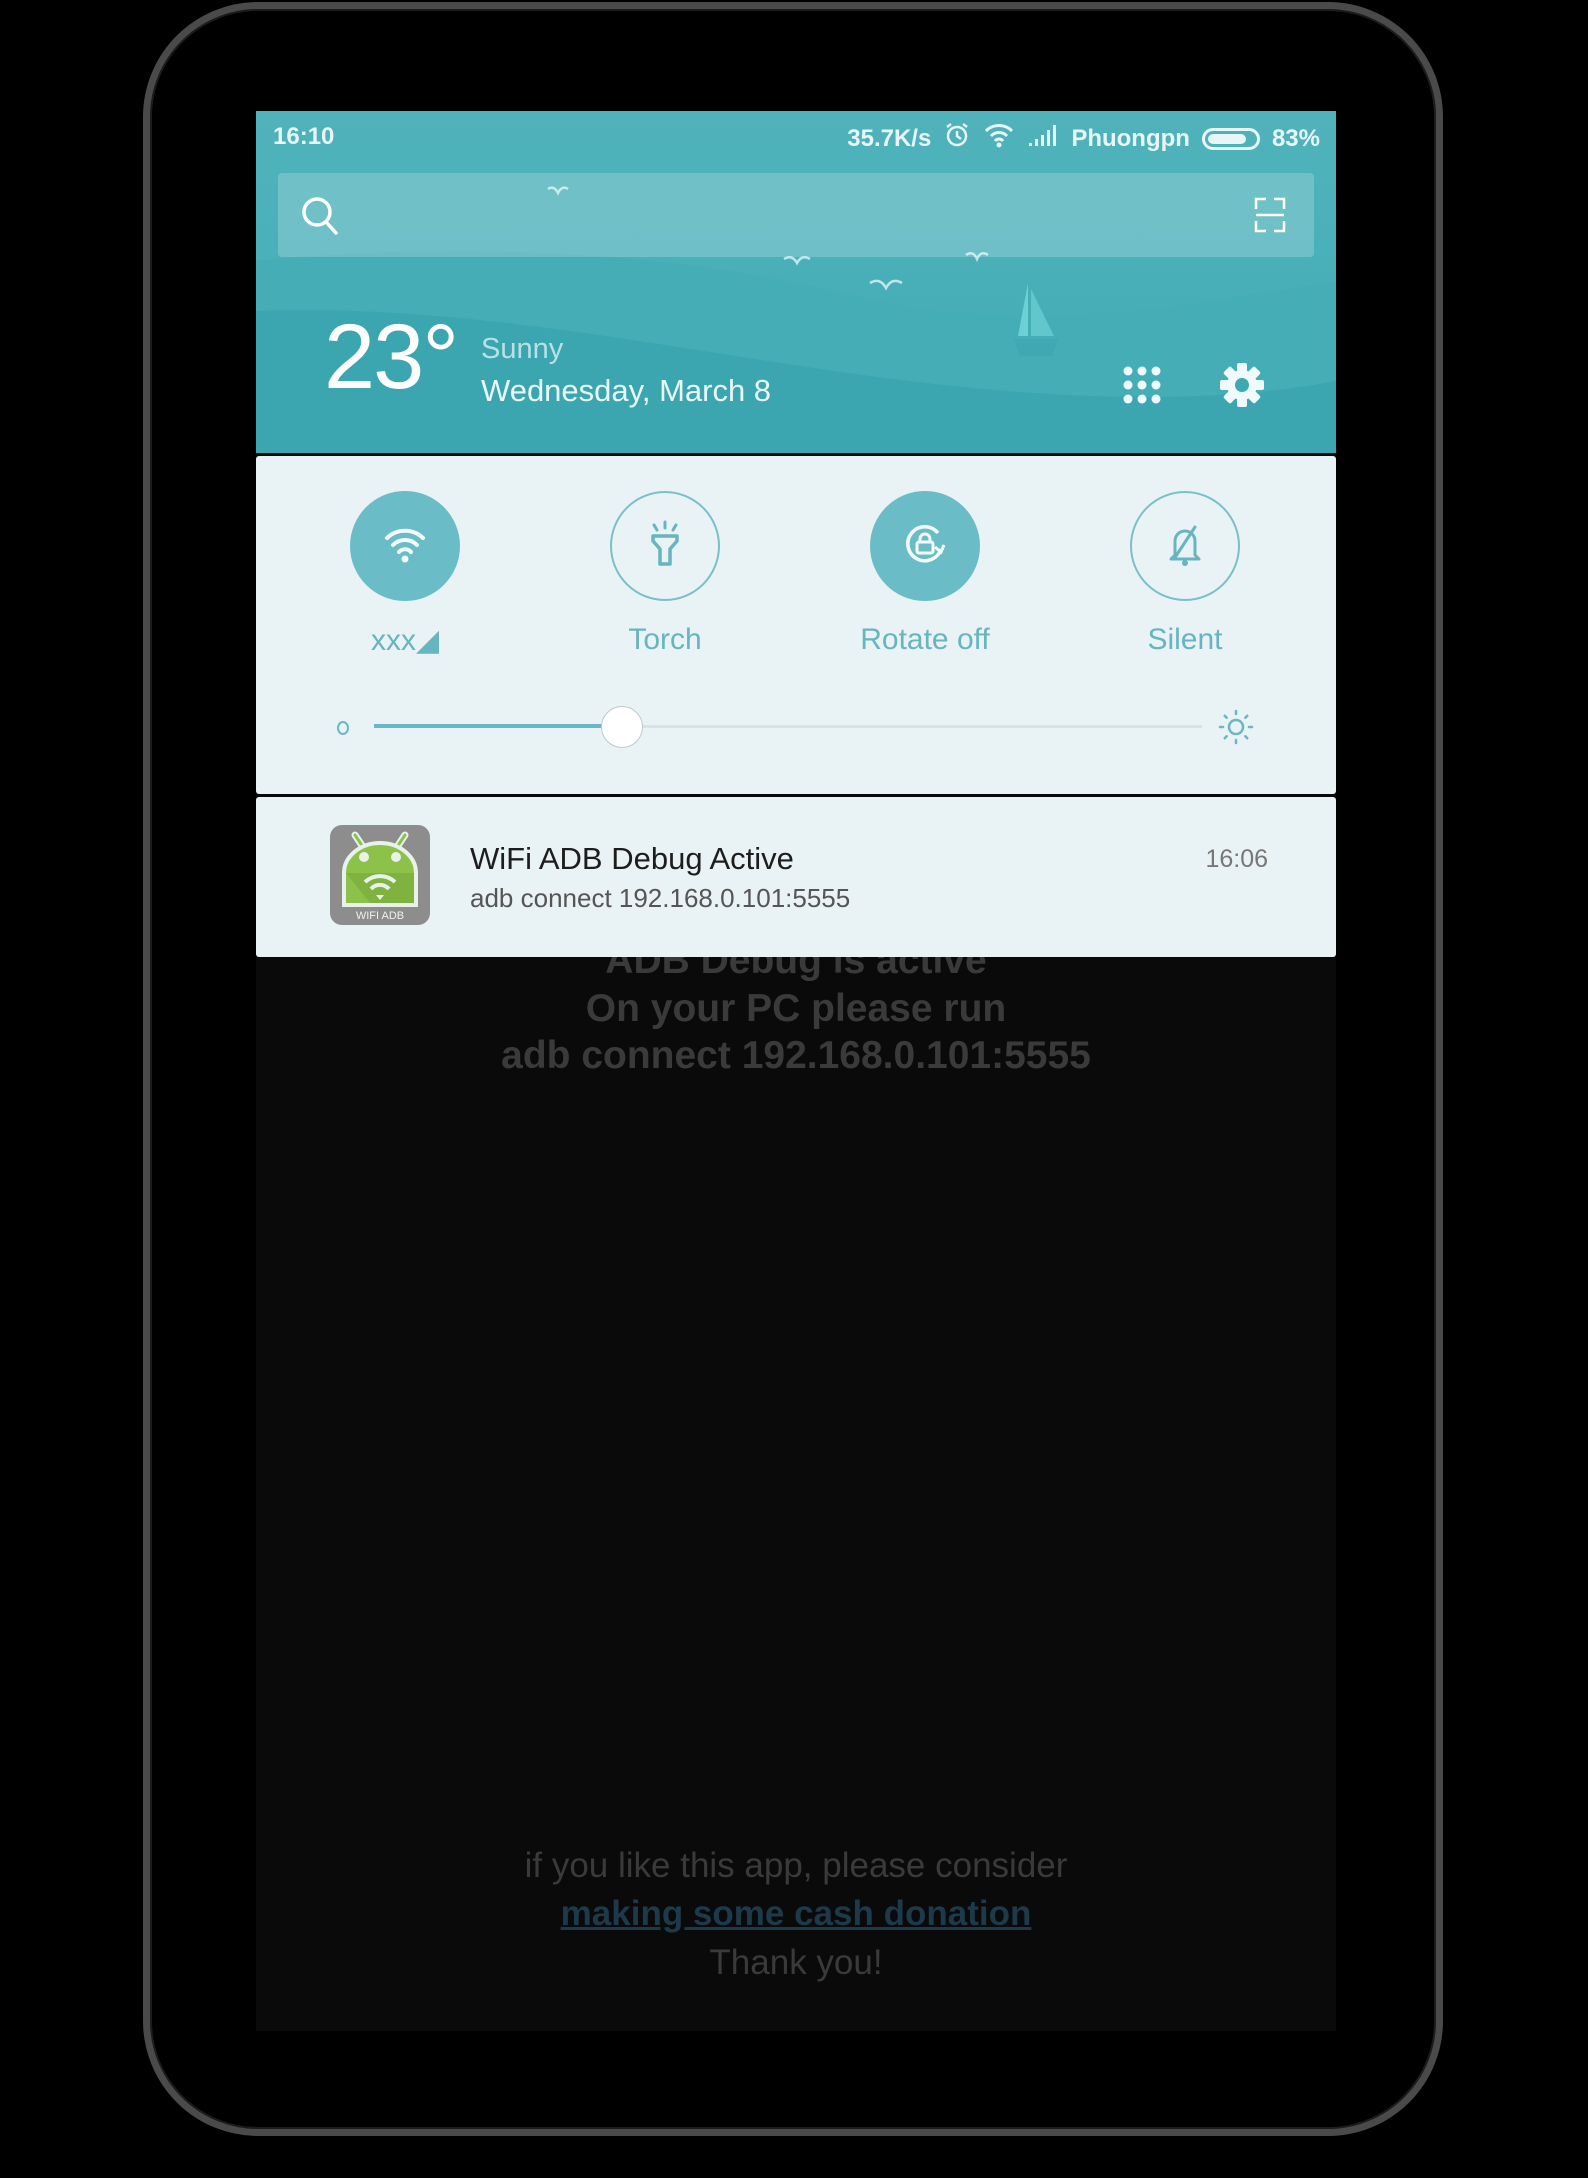 The image size is (1588, 2178). I want to click on instruction-text: On your PC please run, so click(796, 1008).